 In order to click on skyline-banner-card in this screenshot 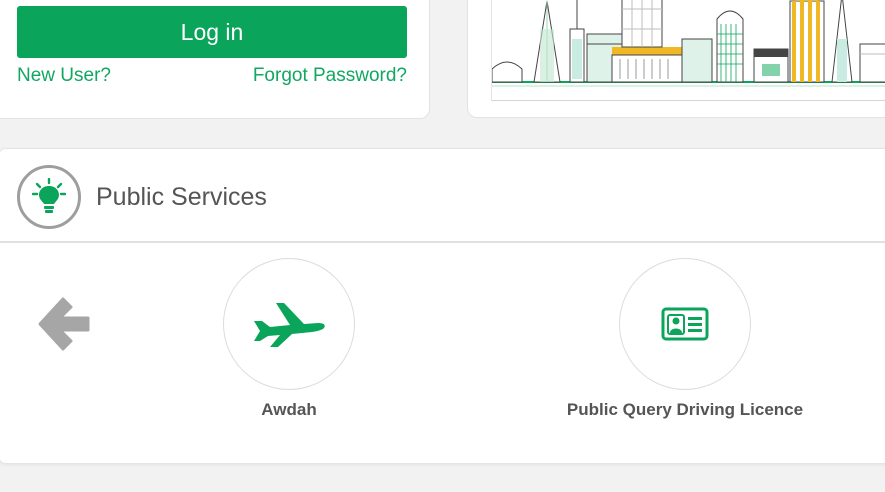, I will do `click(676, 59)`.